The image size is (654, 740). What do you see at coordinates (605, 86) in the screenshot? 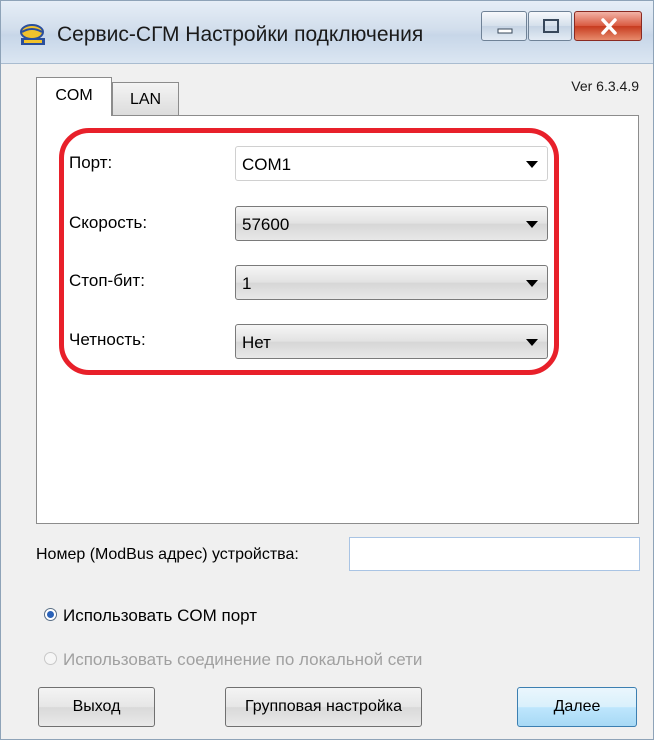
I see `version-label: Ver 6.3.4.9` at bounding box center [605, 86].